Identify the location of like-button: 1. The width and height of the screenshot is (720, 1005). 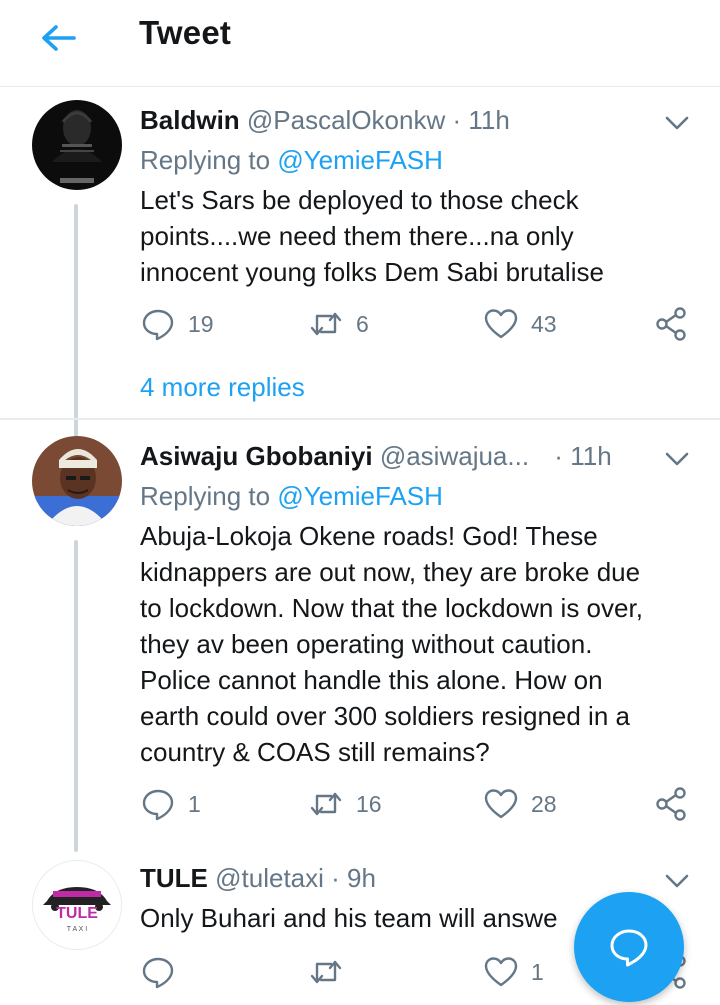
(513, 972).